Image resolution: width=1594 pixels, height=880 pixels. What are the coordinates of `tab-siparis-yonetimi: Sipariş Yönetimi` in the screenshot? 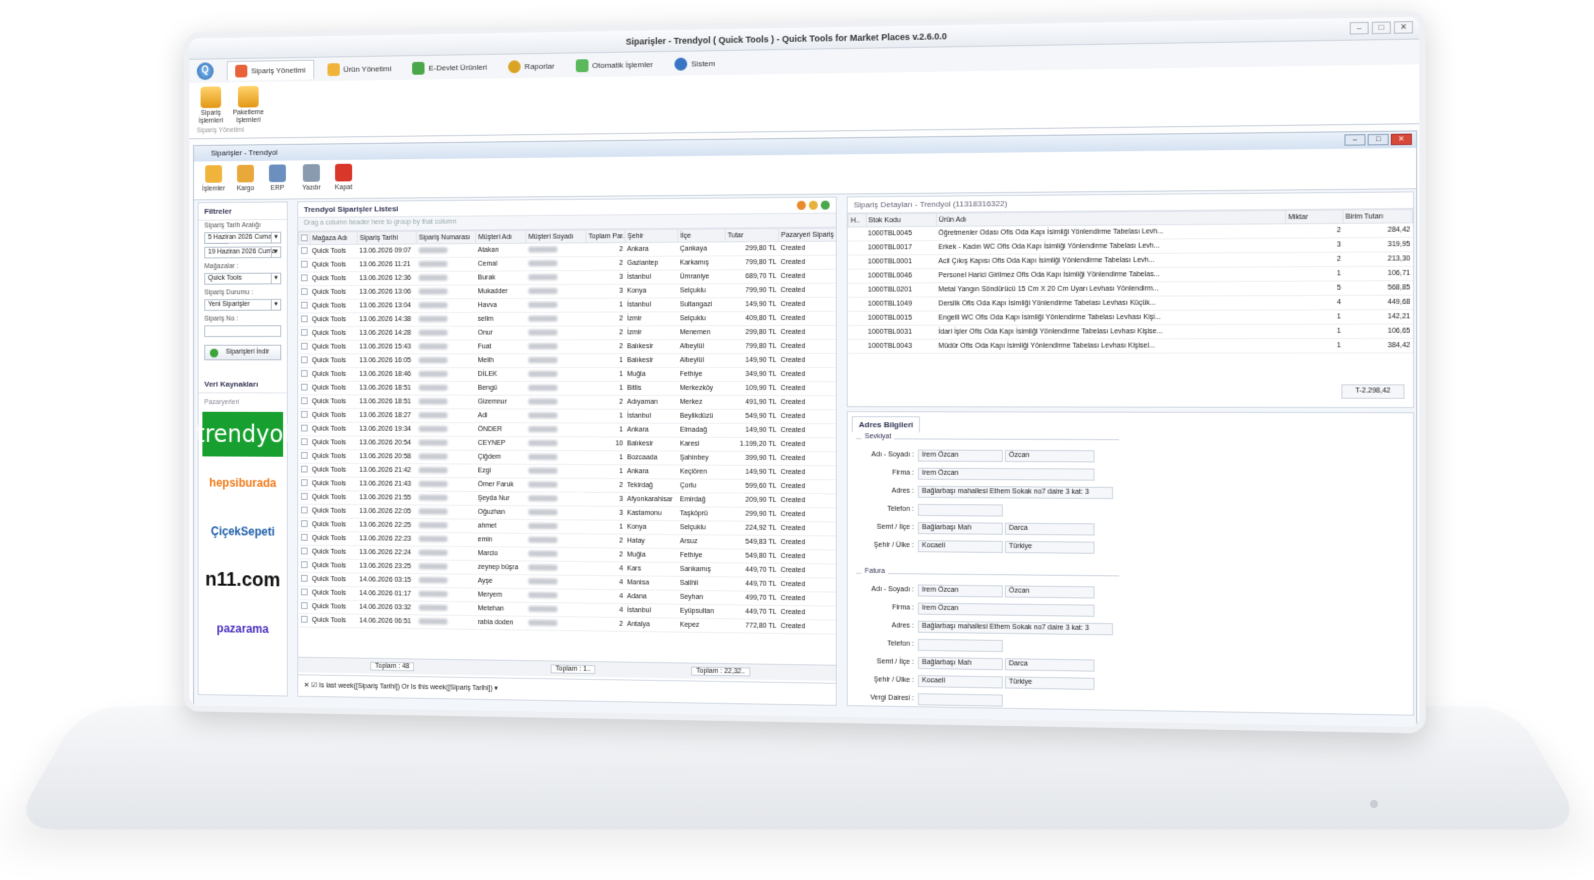 It's located at (270, 70).